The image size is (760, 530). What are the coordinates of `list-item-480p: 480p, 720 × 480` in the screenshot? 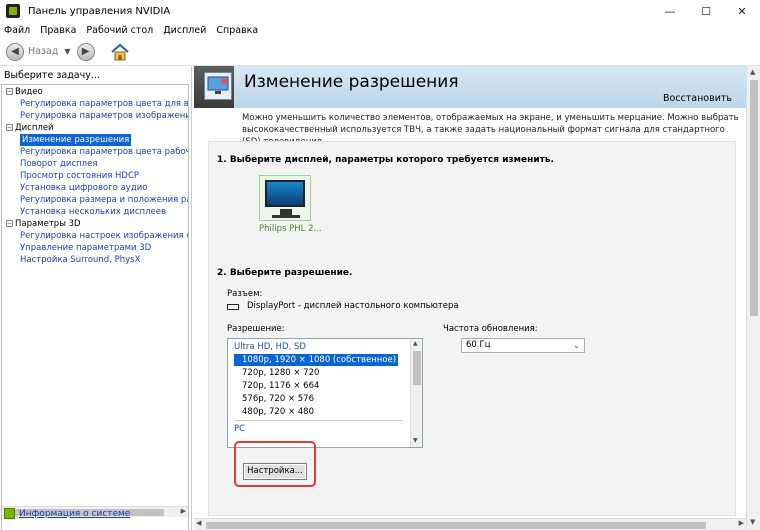 It's located at (278, 412).